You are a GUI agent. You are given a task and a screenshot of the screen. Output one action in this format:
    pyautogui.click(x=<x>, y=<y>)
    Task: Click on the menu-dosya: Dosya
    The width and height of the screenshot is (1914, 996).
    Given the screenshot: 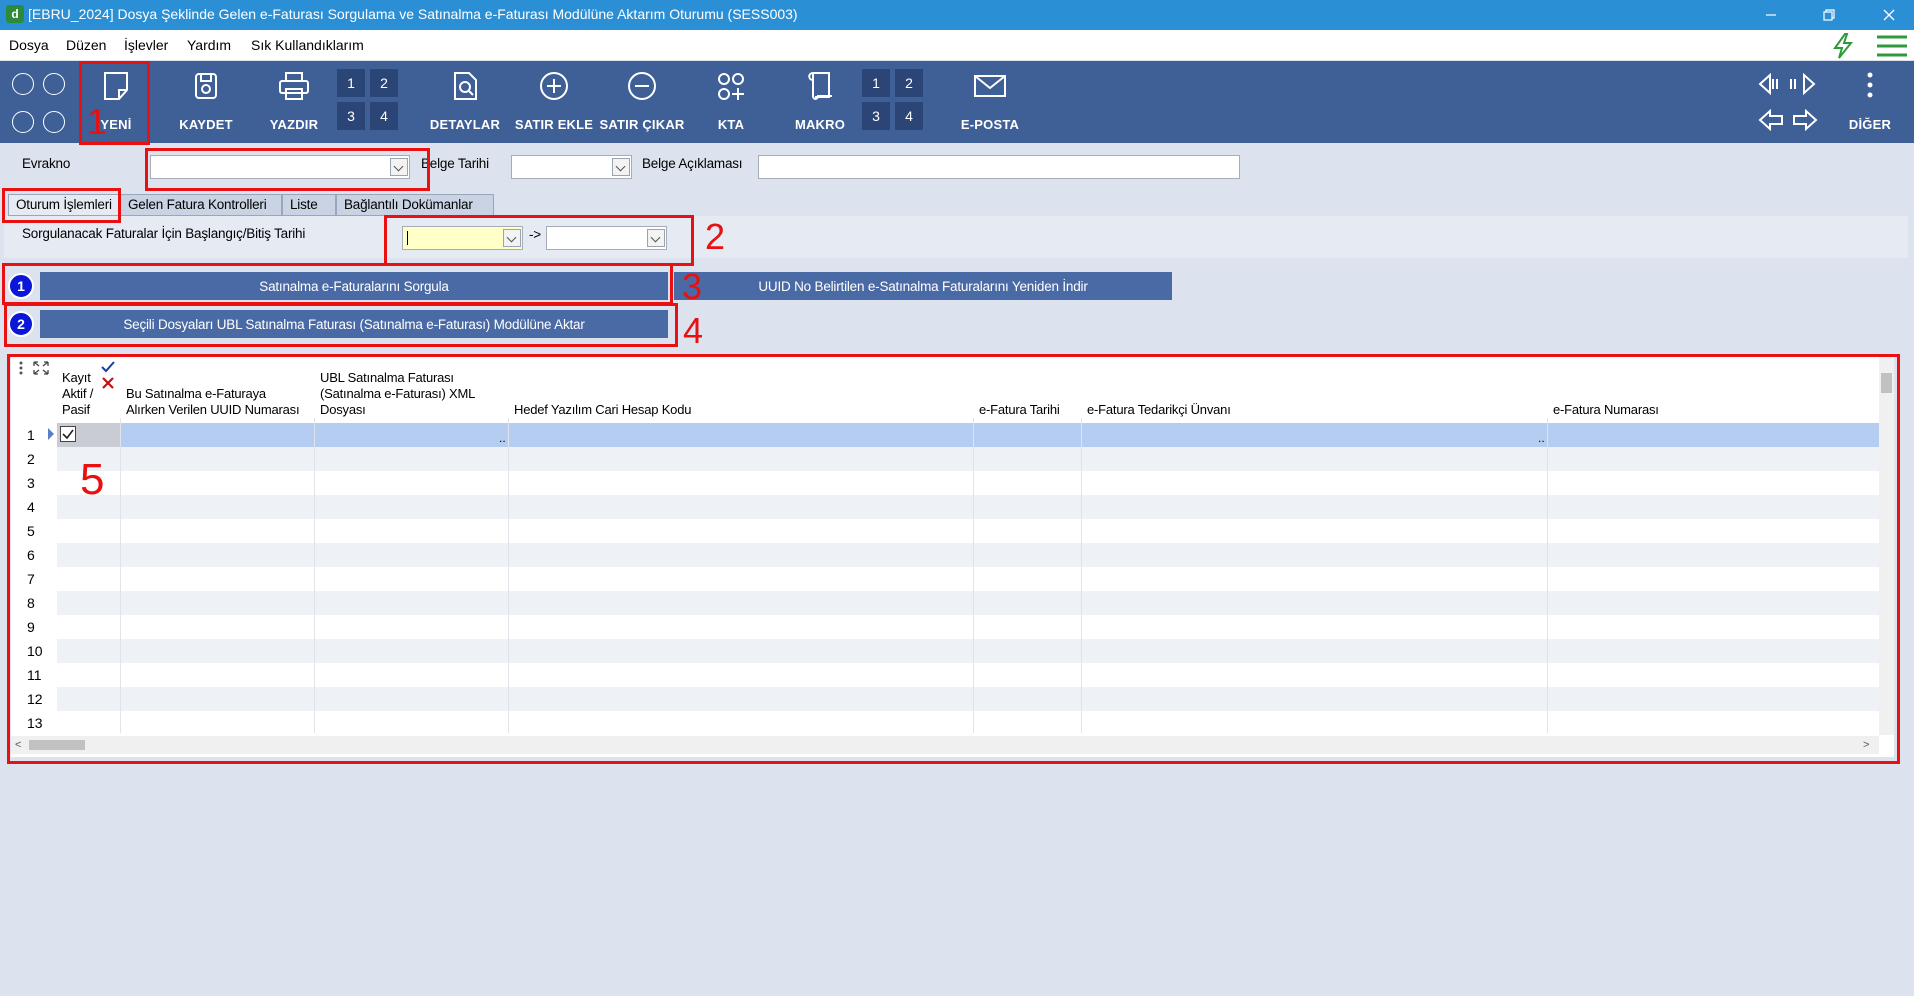 What is the action you would take?
    pyautogui.click(x=29, y=45)
    